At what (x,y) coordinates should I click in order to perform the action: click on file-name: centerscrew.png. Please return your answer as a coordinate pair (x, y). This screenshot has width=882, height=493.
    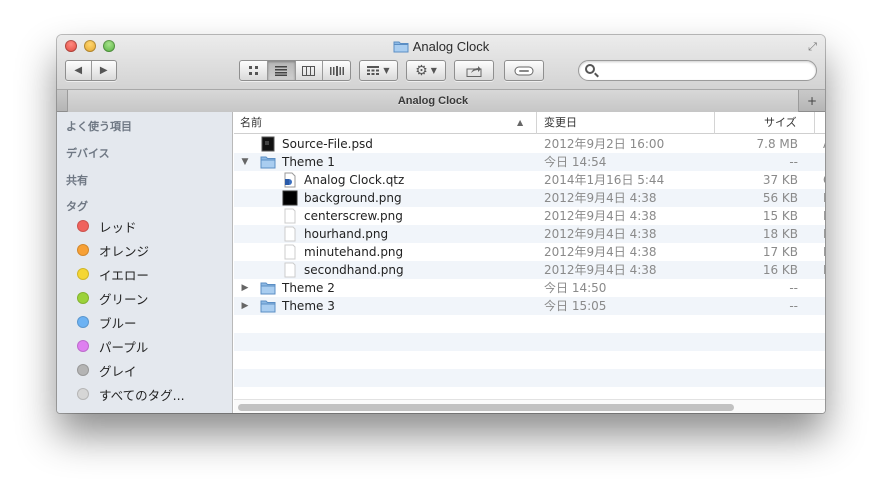
    Looking at the image, I should click on (353, 216).